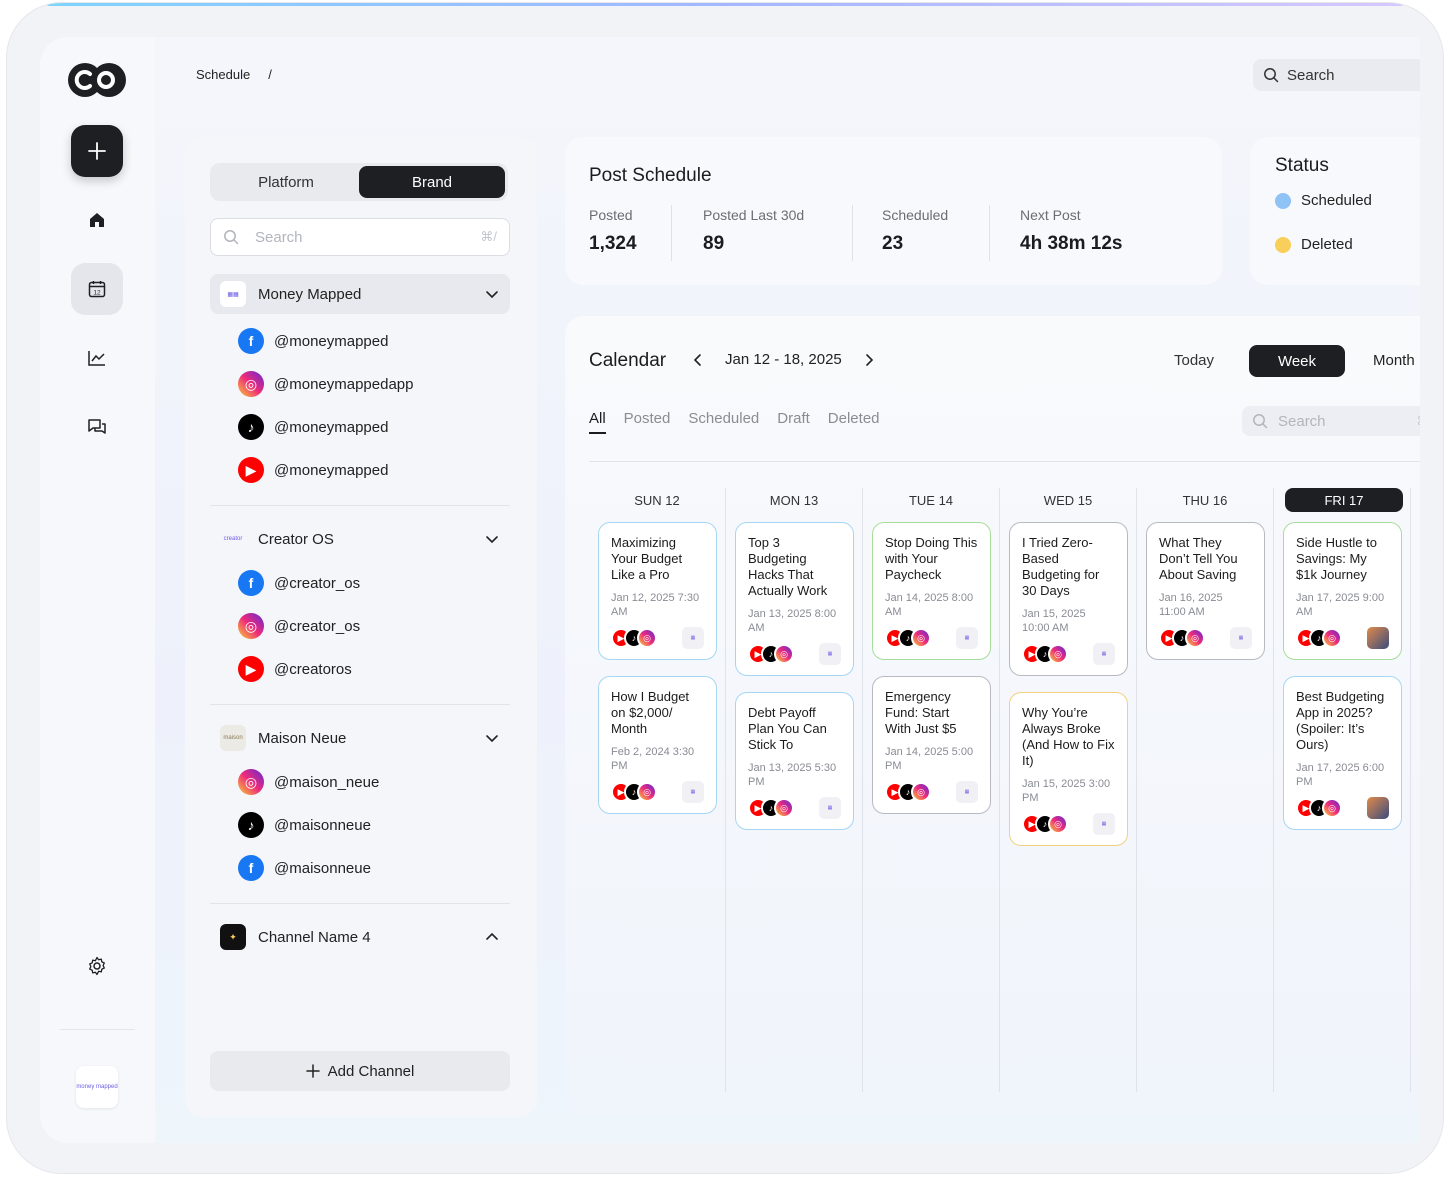 The width and height of the screenshot is (1450, 1179). Describe the element at coordinates (611, 215) in the screenshot. I see `stat-label: Posted` at that location.